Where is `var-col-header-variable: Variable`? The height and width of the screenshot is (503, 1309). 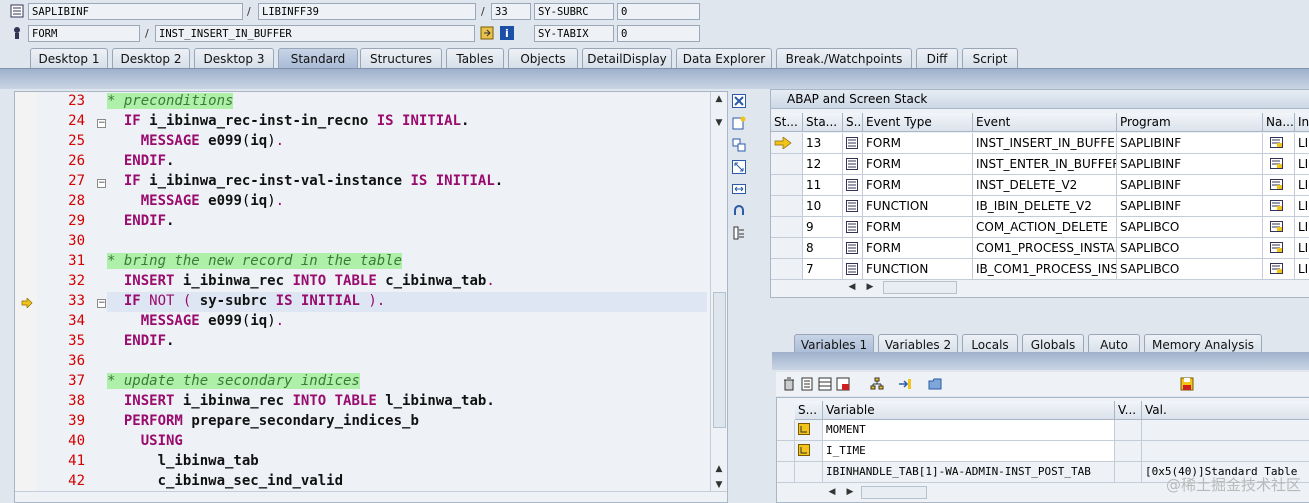 var-col-header-variable: Variable is located at coordinates (969, 410).